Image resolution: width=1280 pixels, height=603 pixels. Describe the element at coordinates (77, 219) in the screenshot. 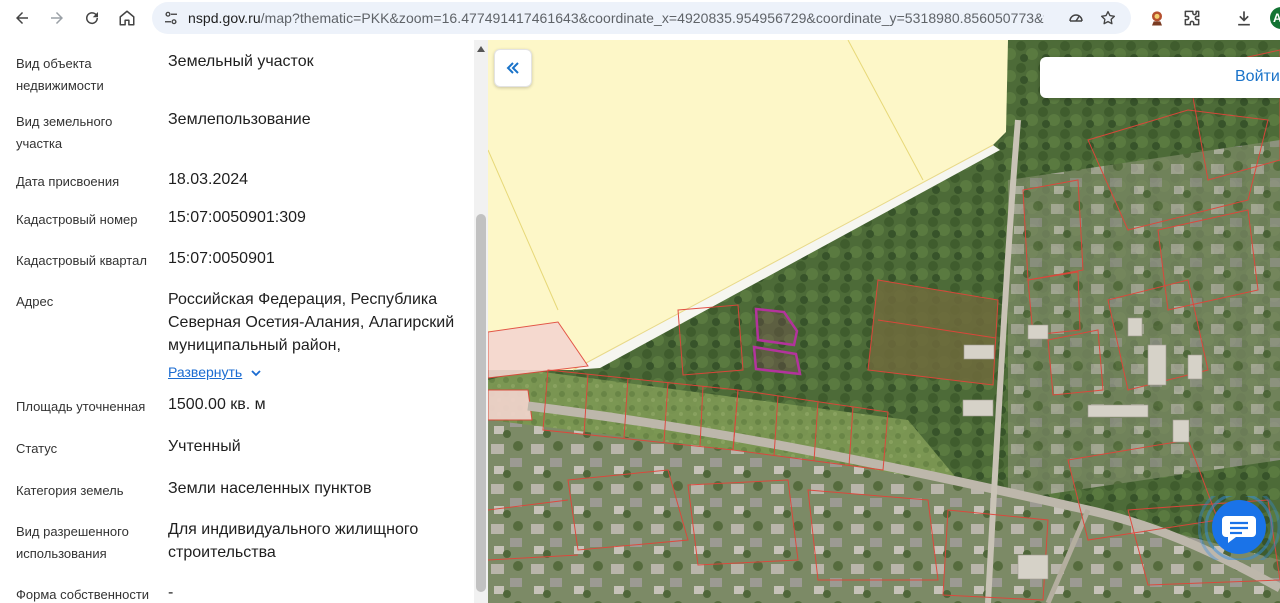

I see `info-key: Кадастровый номер` at that location.